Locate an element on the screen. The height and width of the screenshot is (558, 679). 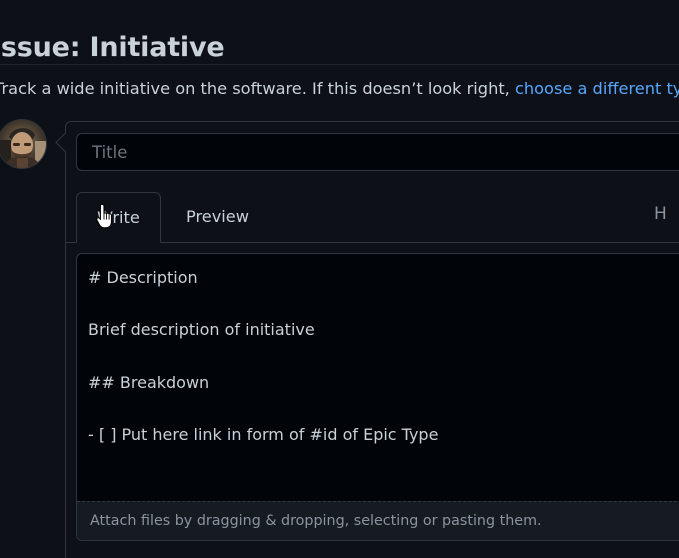
choose-different-type-link: choose a different type. is located at coordinates (597, 88).